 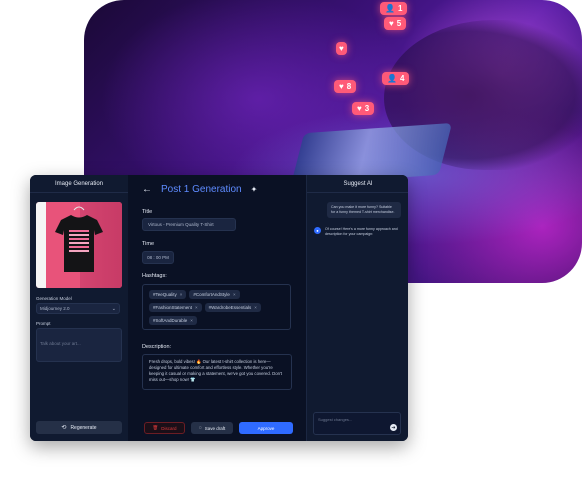 I want to click on ai-avatar: ●, so click(x=317, y=230).